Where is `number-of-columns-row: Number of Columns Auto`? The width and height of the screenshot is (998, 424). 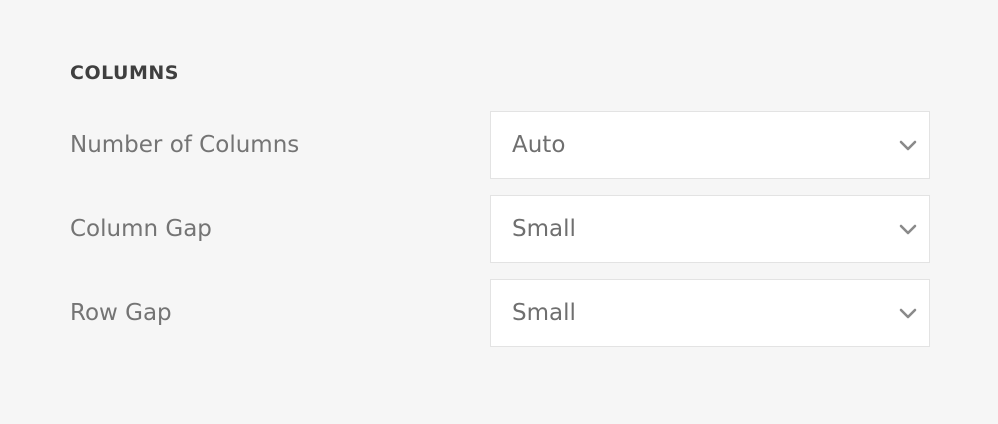 number-of-columns-row: Number of Columns Auto is located at coordinates (500, 145).